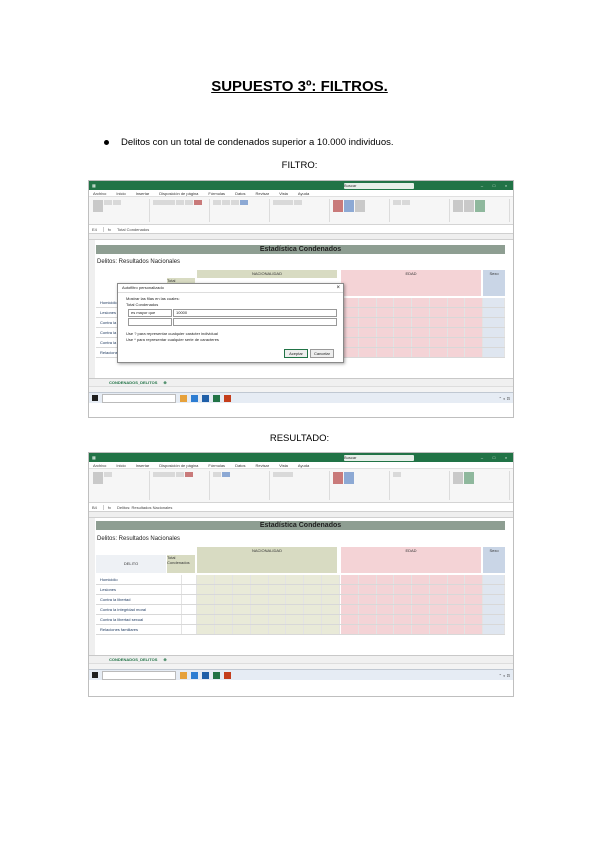  Describe the element at coordinates (322, 353) in the screenshot. I see `cancel-button: Cancelar` at that location.